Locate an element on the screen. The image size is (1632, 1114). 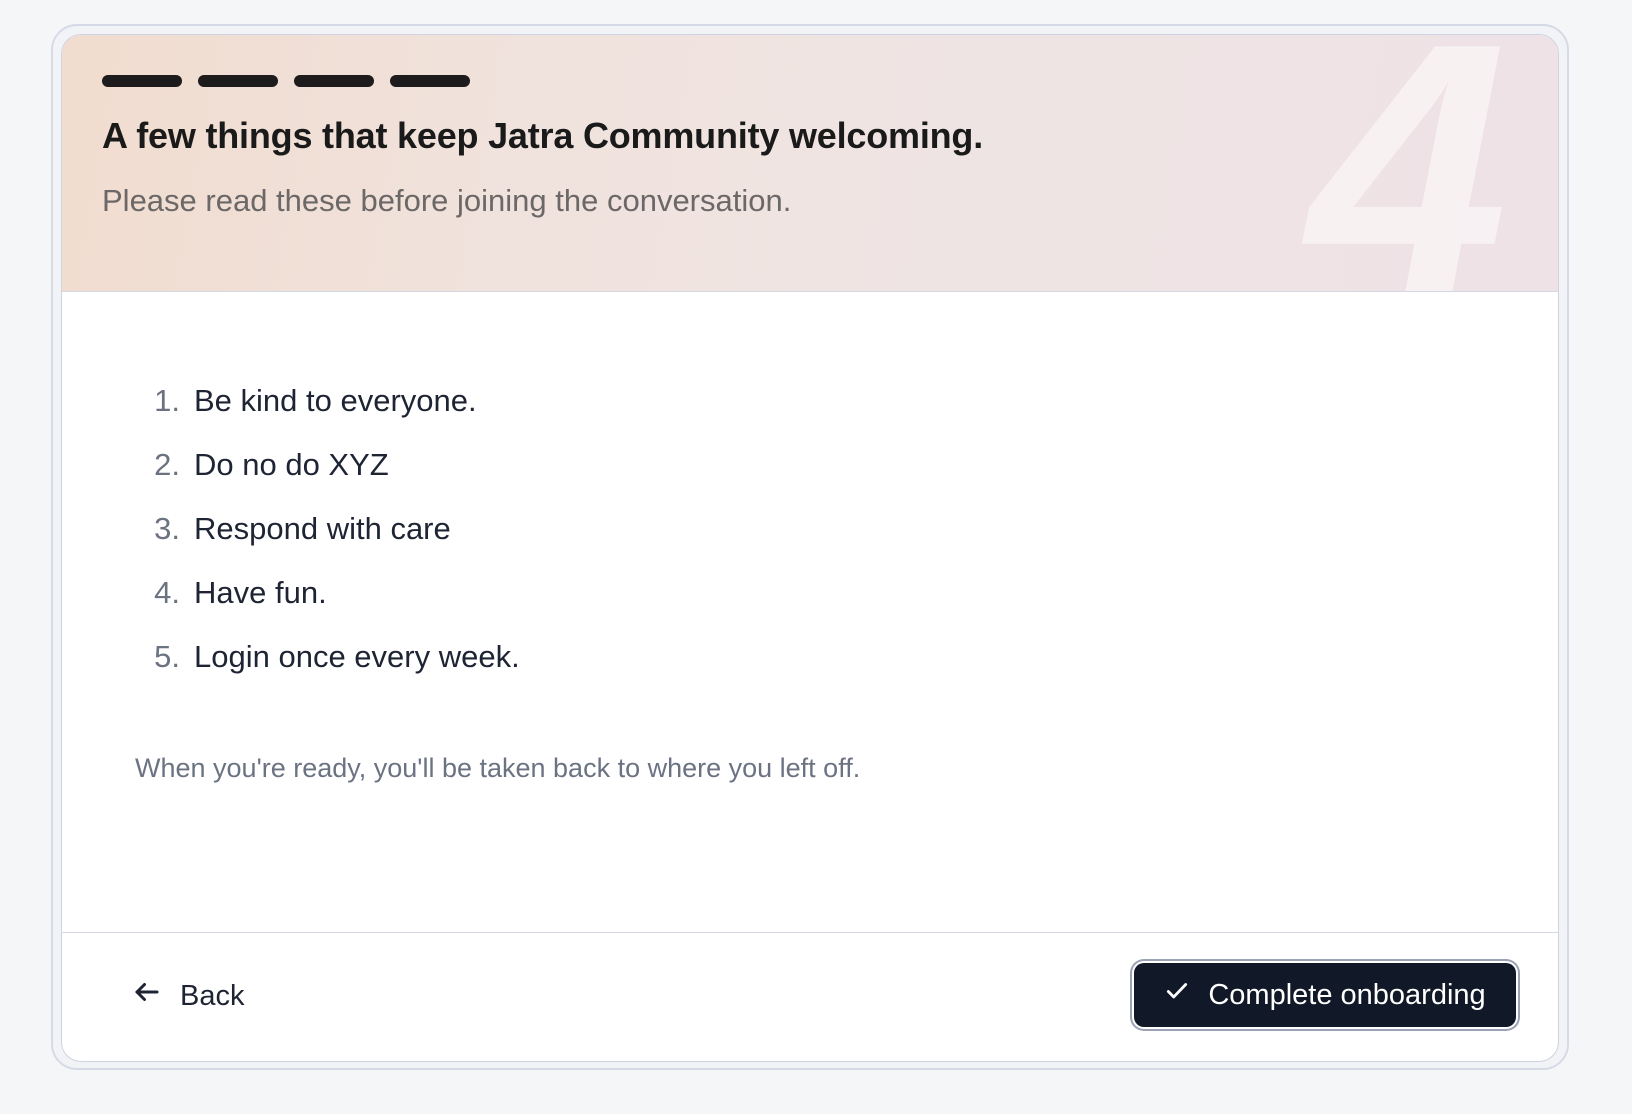
complete-onboarding-button: Complete onboarding is located at coordinates (1325, 995).